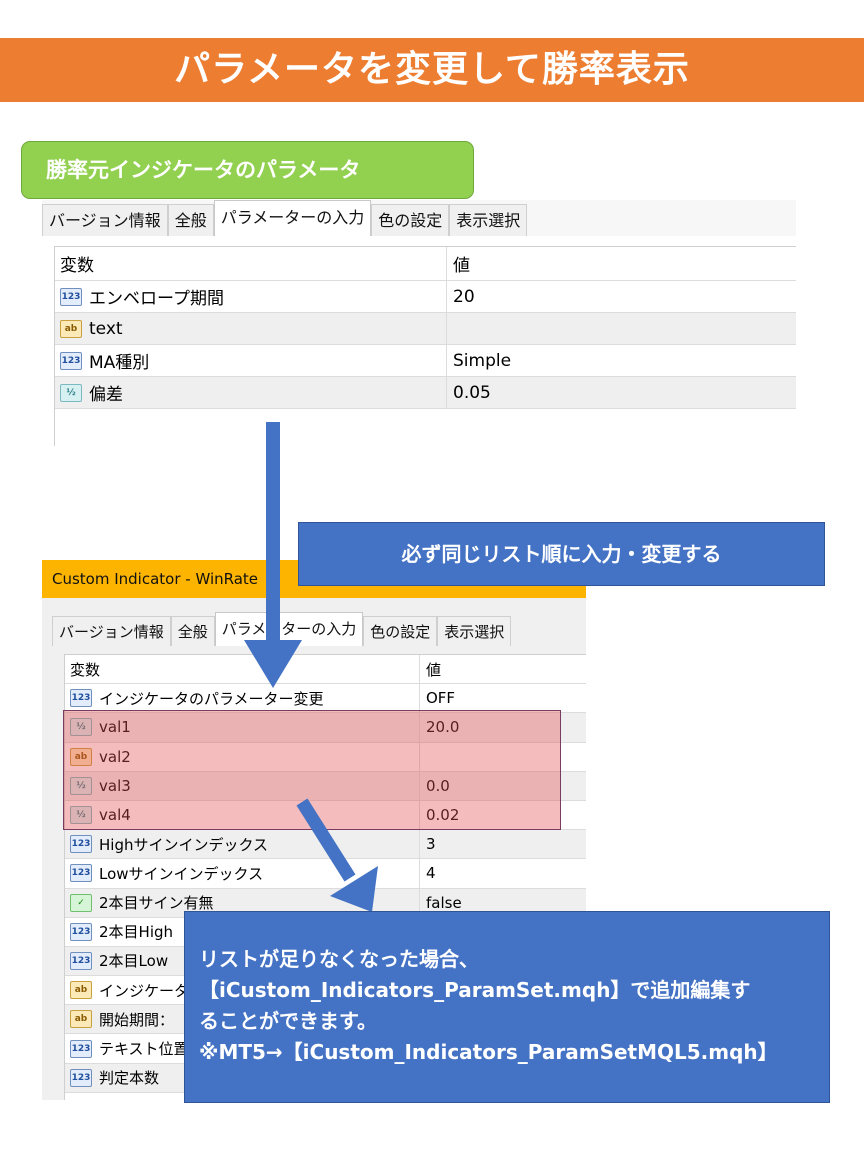  Describe the element at coordinates (288, 1021) in the screenshot. I see `callout-line: ることができます。` at that location.